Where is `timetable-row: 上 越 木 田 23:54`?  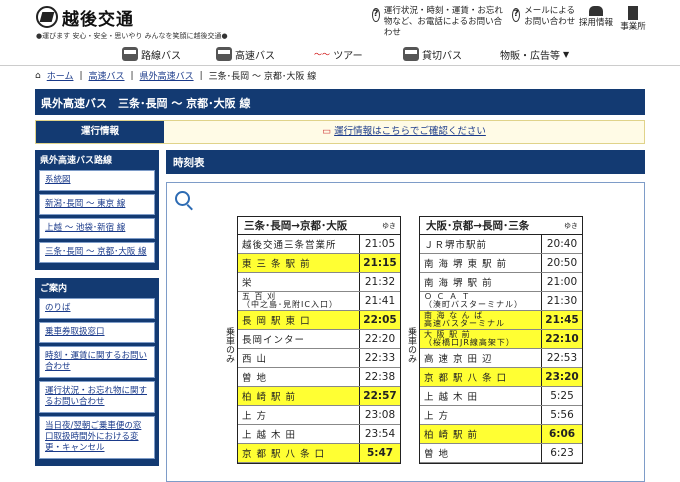 timetable-row: 上 越 木 田 23:54 is located at coordinates (319, 434).